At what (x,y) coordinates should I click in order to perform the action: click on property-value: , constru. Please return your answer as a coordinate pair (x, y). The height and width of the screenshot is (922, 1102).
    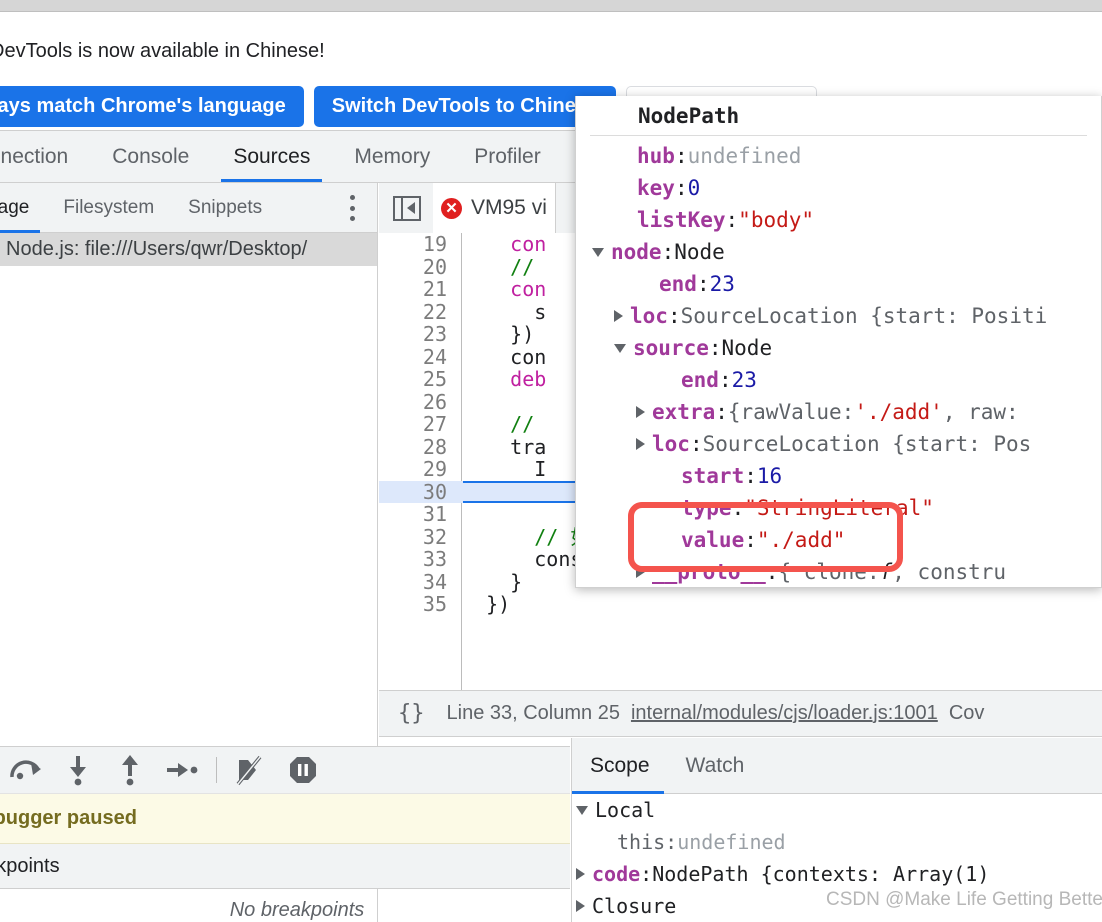
    Looking at the image, I should click on (949, 572).